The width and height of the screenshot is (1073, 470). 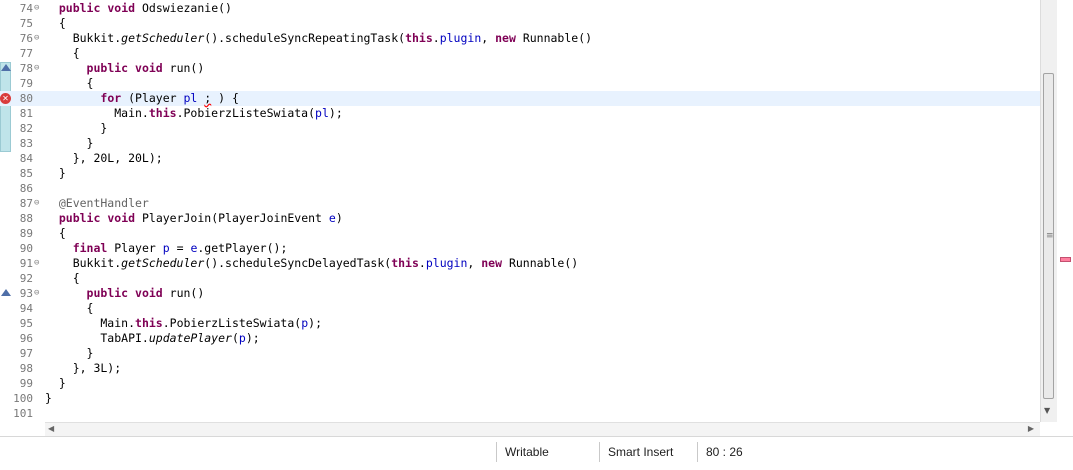 What do you see at coordinates (520, 338) in the screenshot?
I see `code-line: 96 TabAPI.updatePlayer(p);` at bounding box center [520, 338].